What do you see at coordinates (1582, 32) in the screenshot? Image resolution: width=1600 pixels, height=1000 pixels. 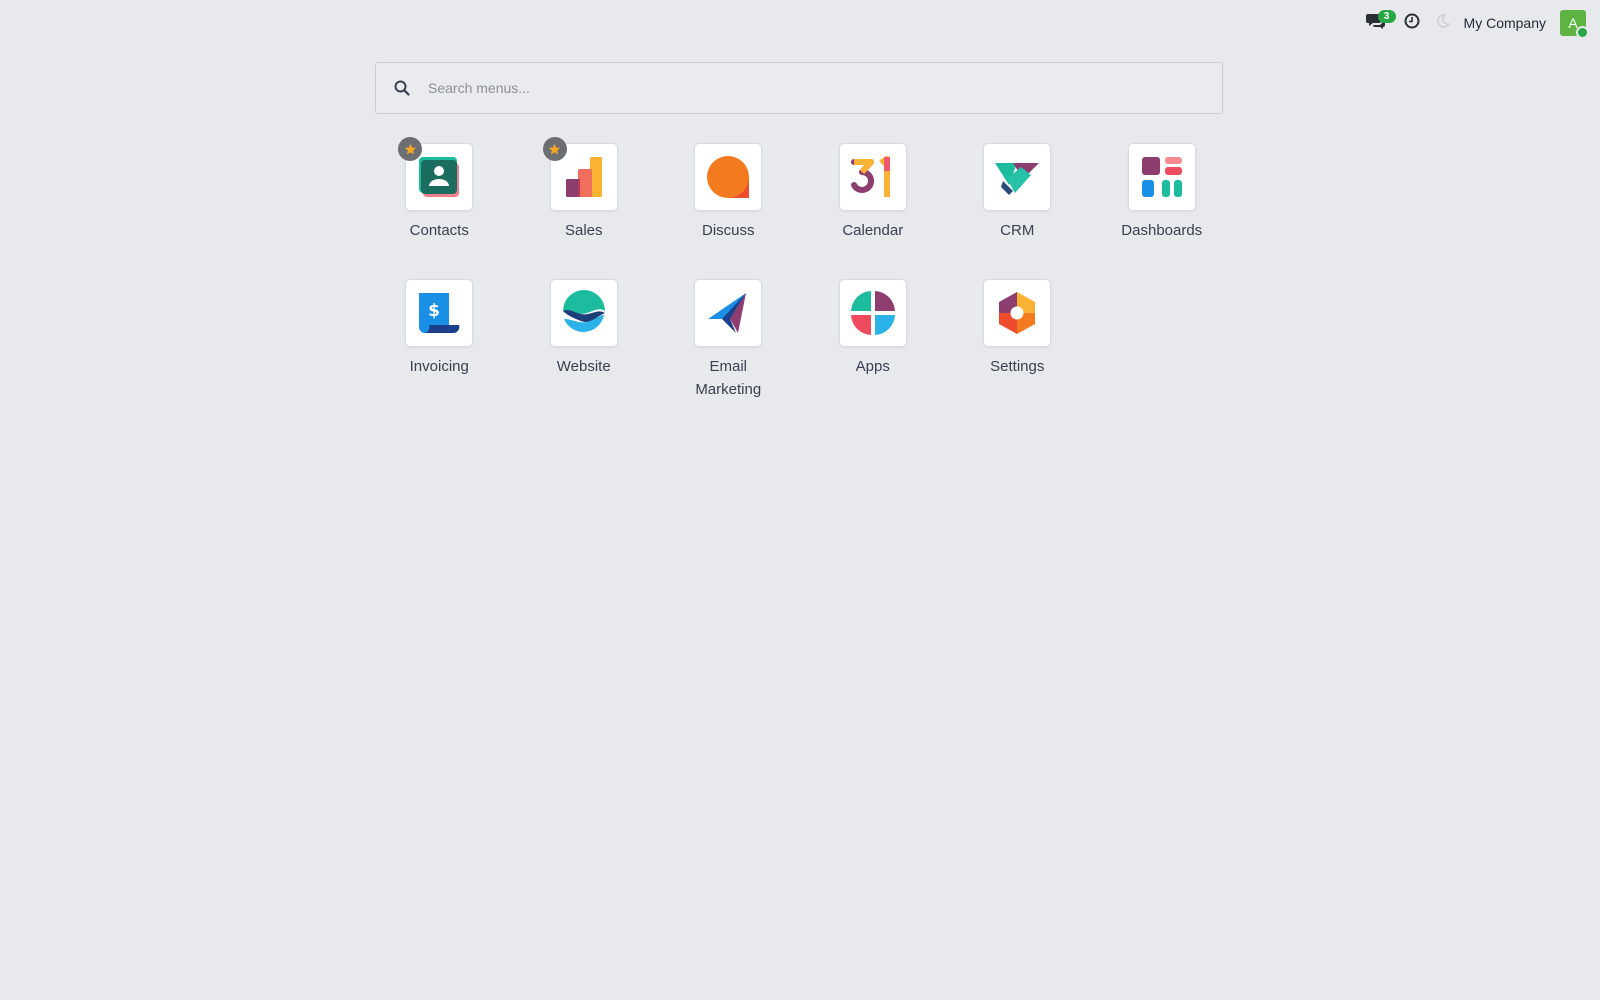 I see `online-status-indicator` at bounding box center [1582, 32].